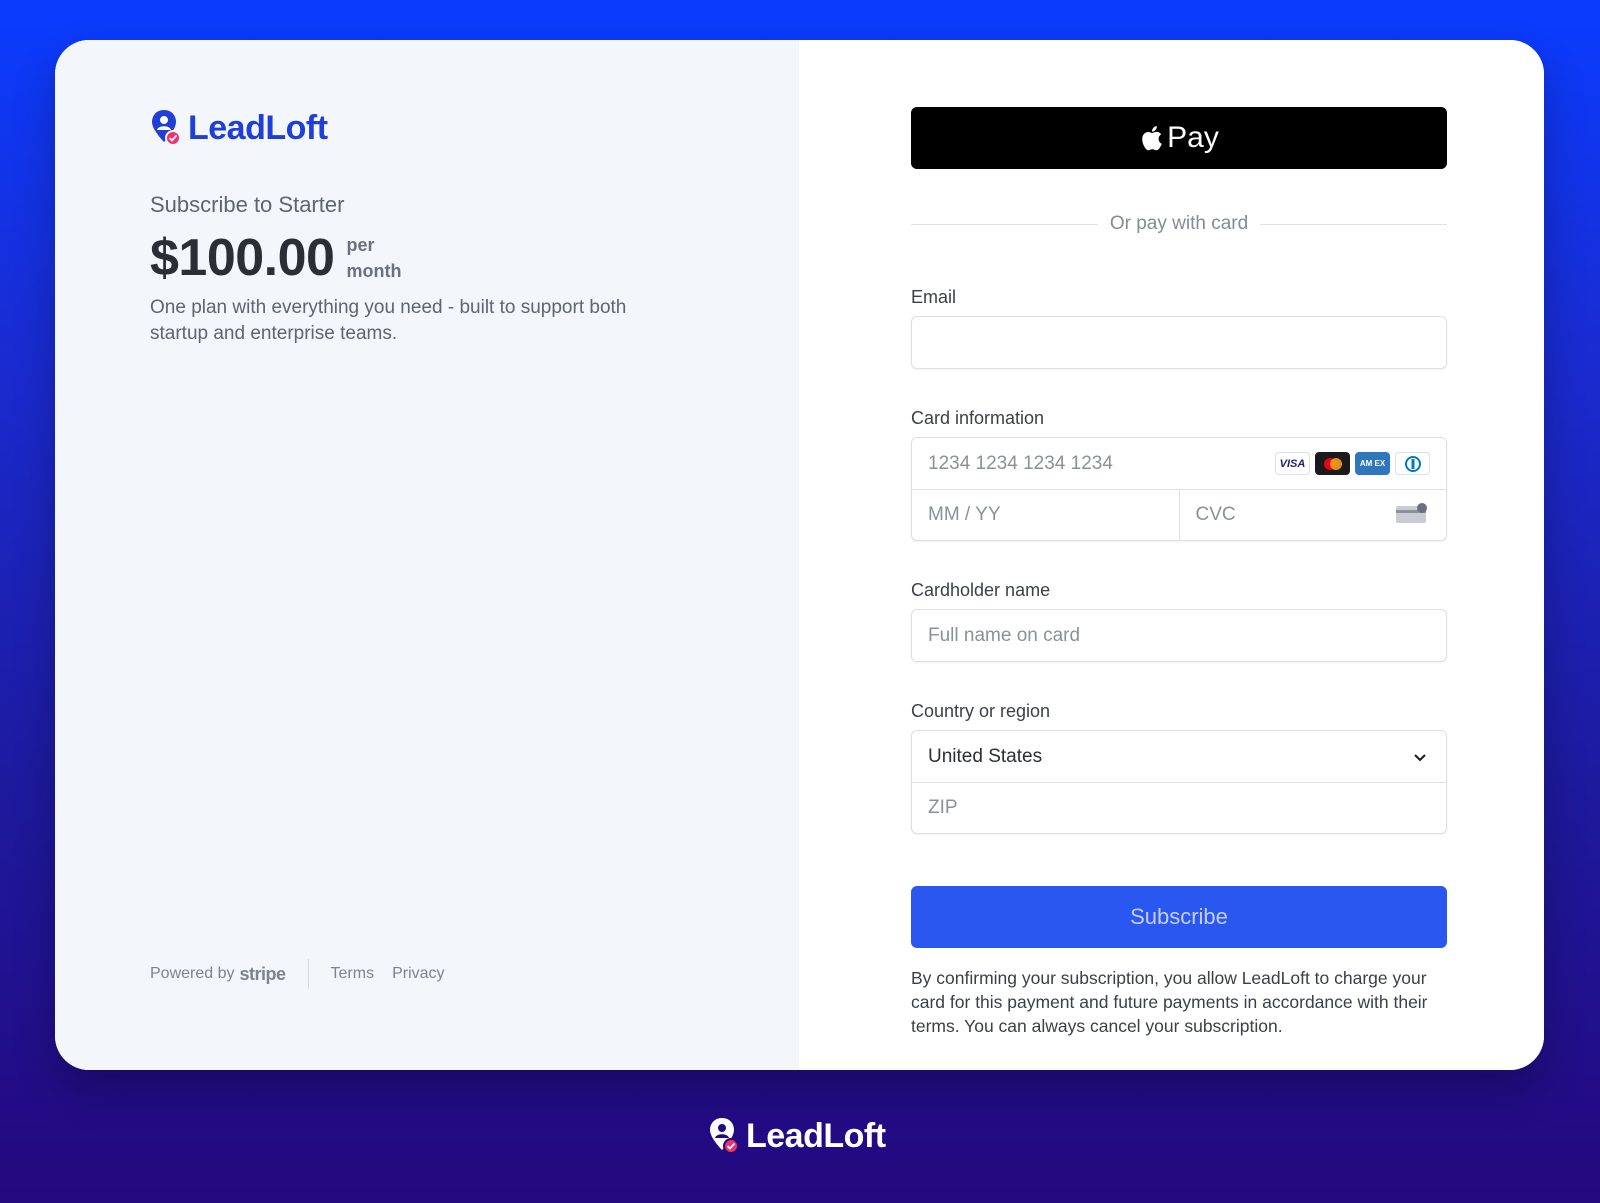 This screenshot has width=1600, height=1203. Describe the element at coordinates (978, 418) in the screenshot. I see `card-info-label: Card information` at that location.